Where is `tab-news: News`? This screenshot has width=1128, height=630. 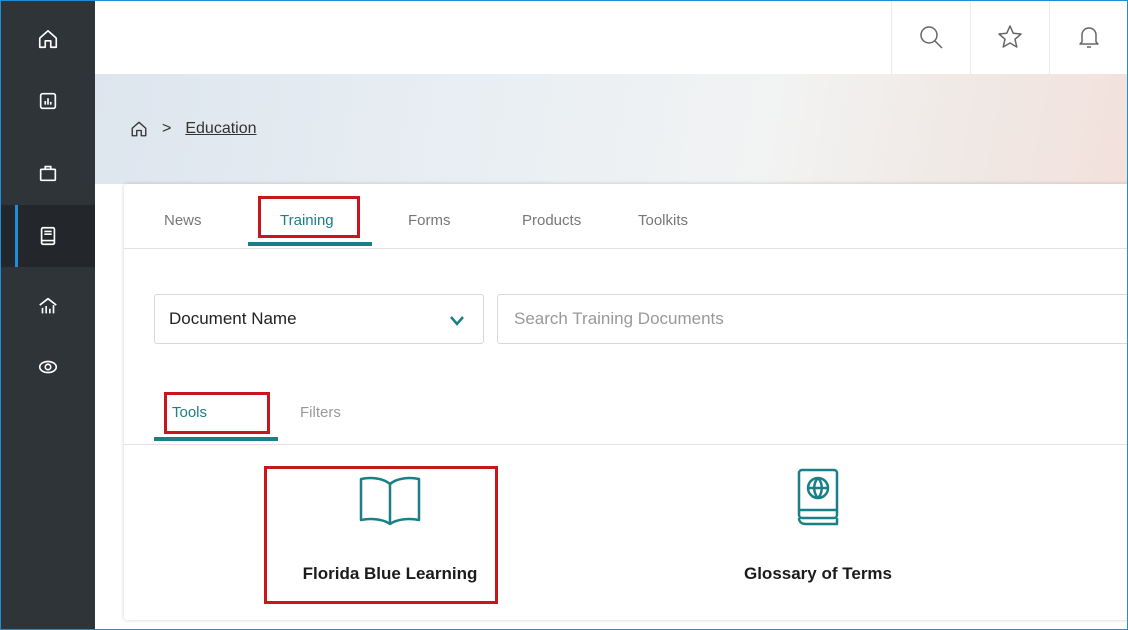 tab-news: News is located at coordinates (183, 220).